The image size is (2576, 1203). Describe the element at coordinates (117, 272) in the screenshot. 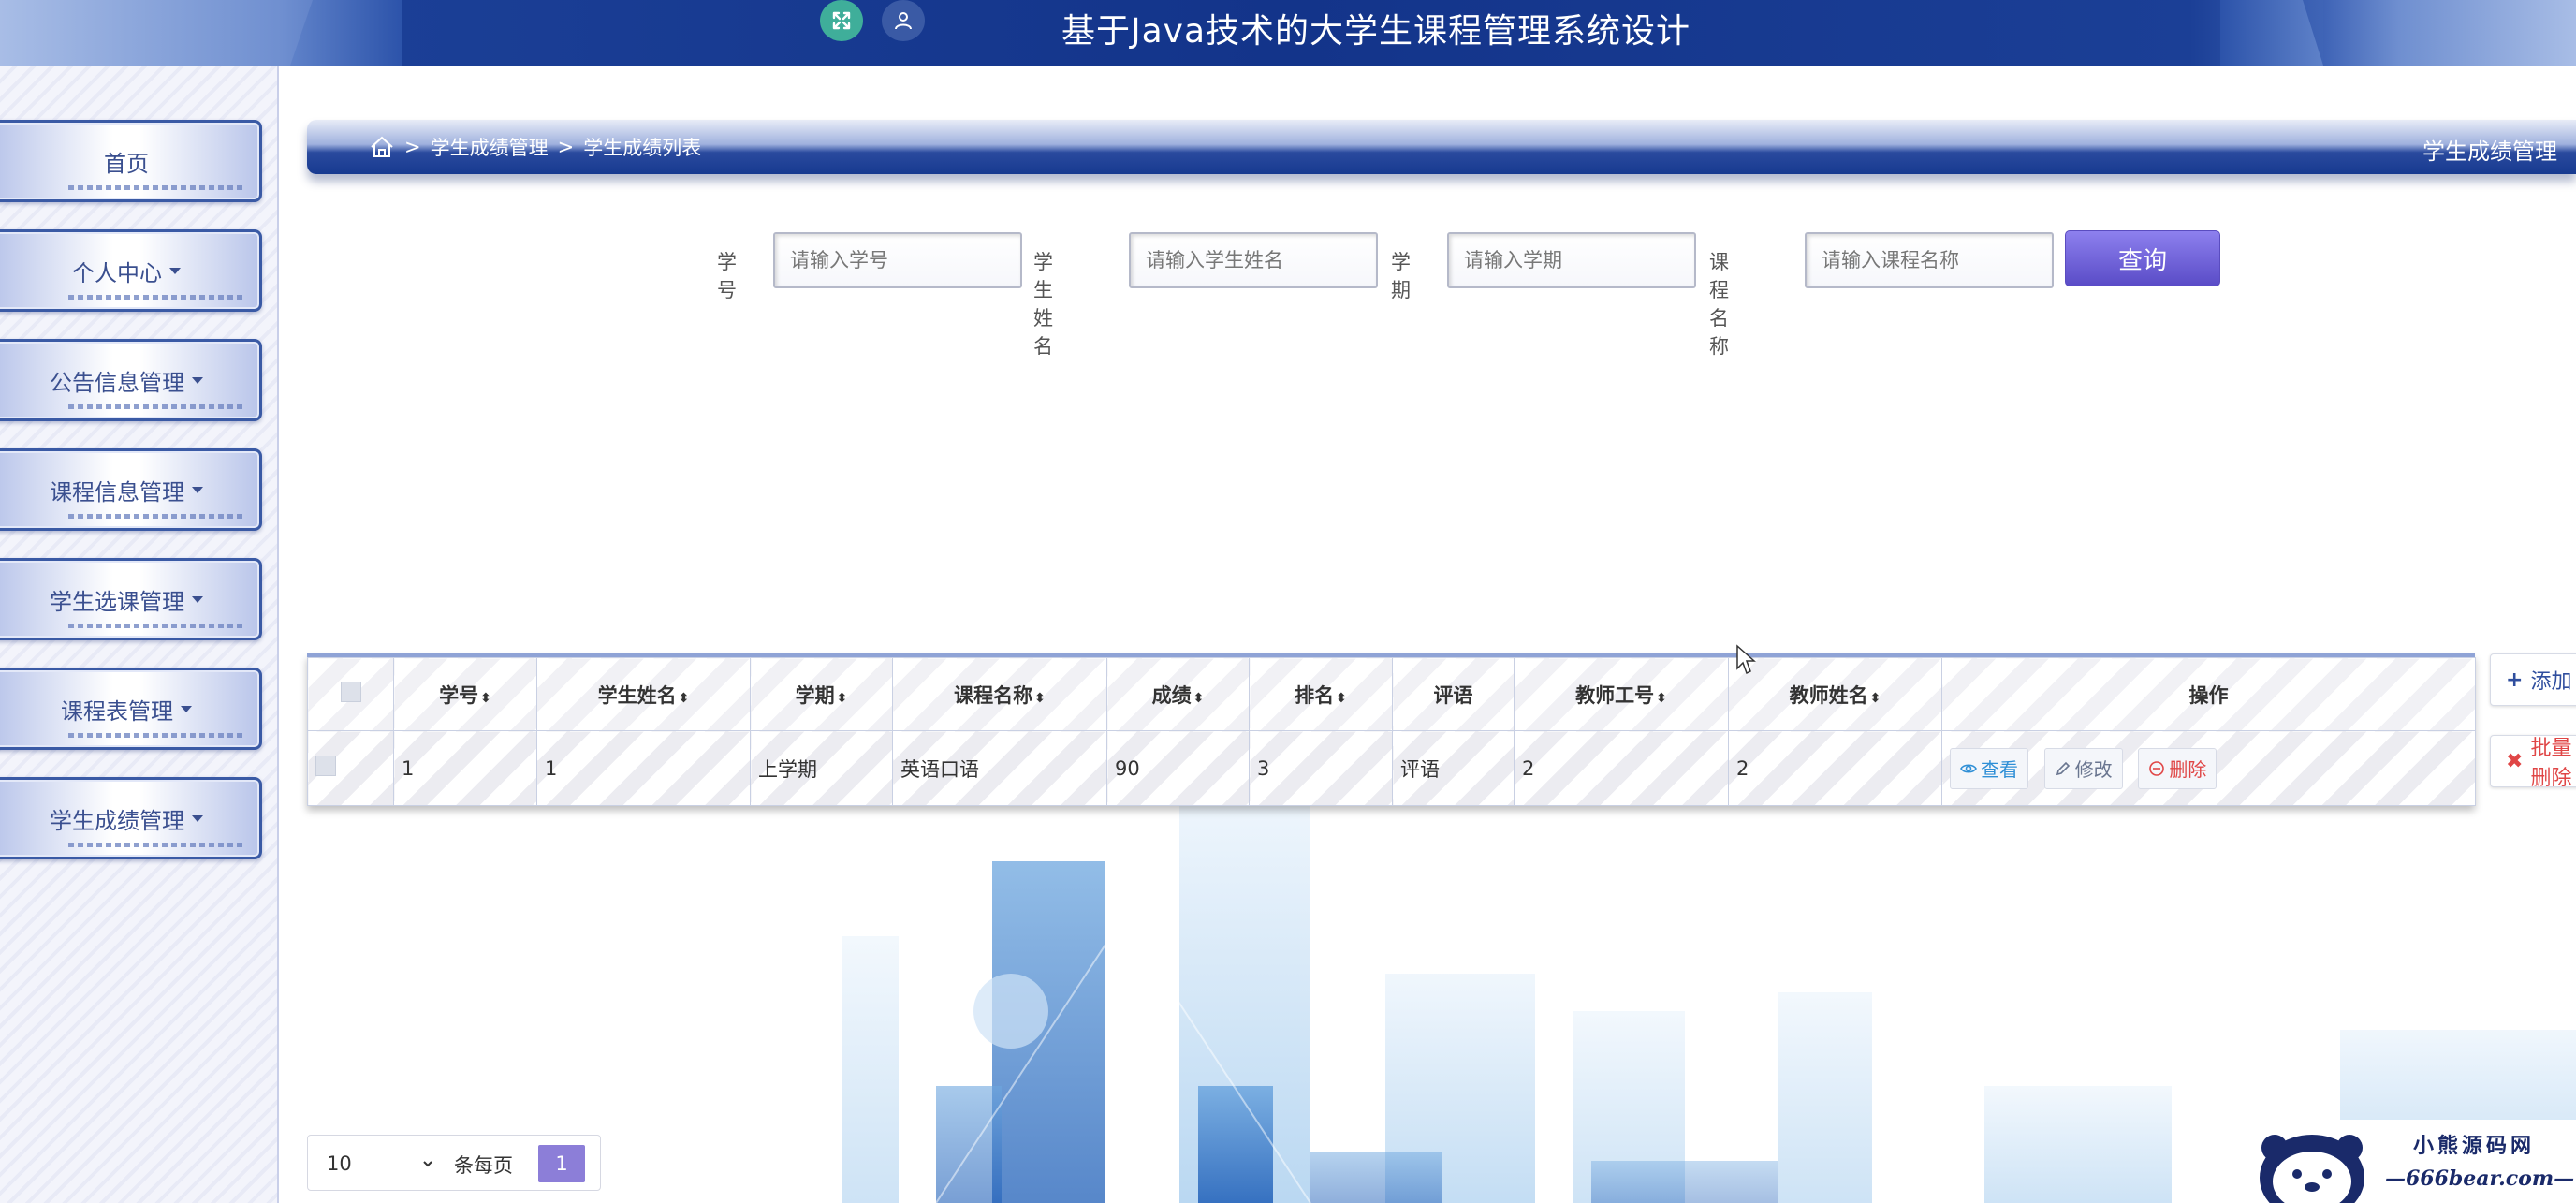

I see `sidebar-item-label: 个人中心` at that location.